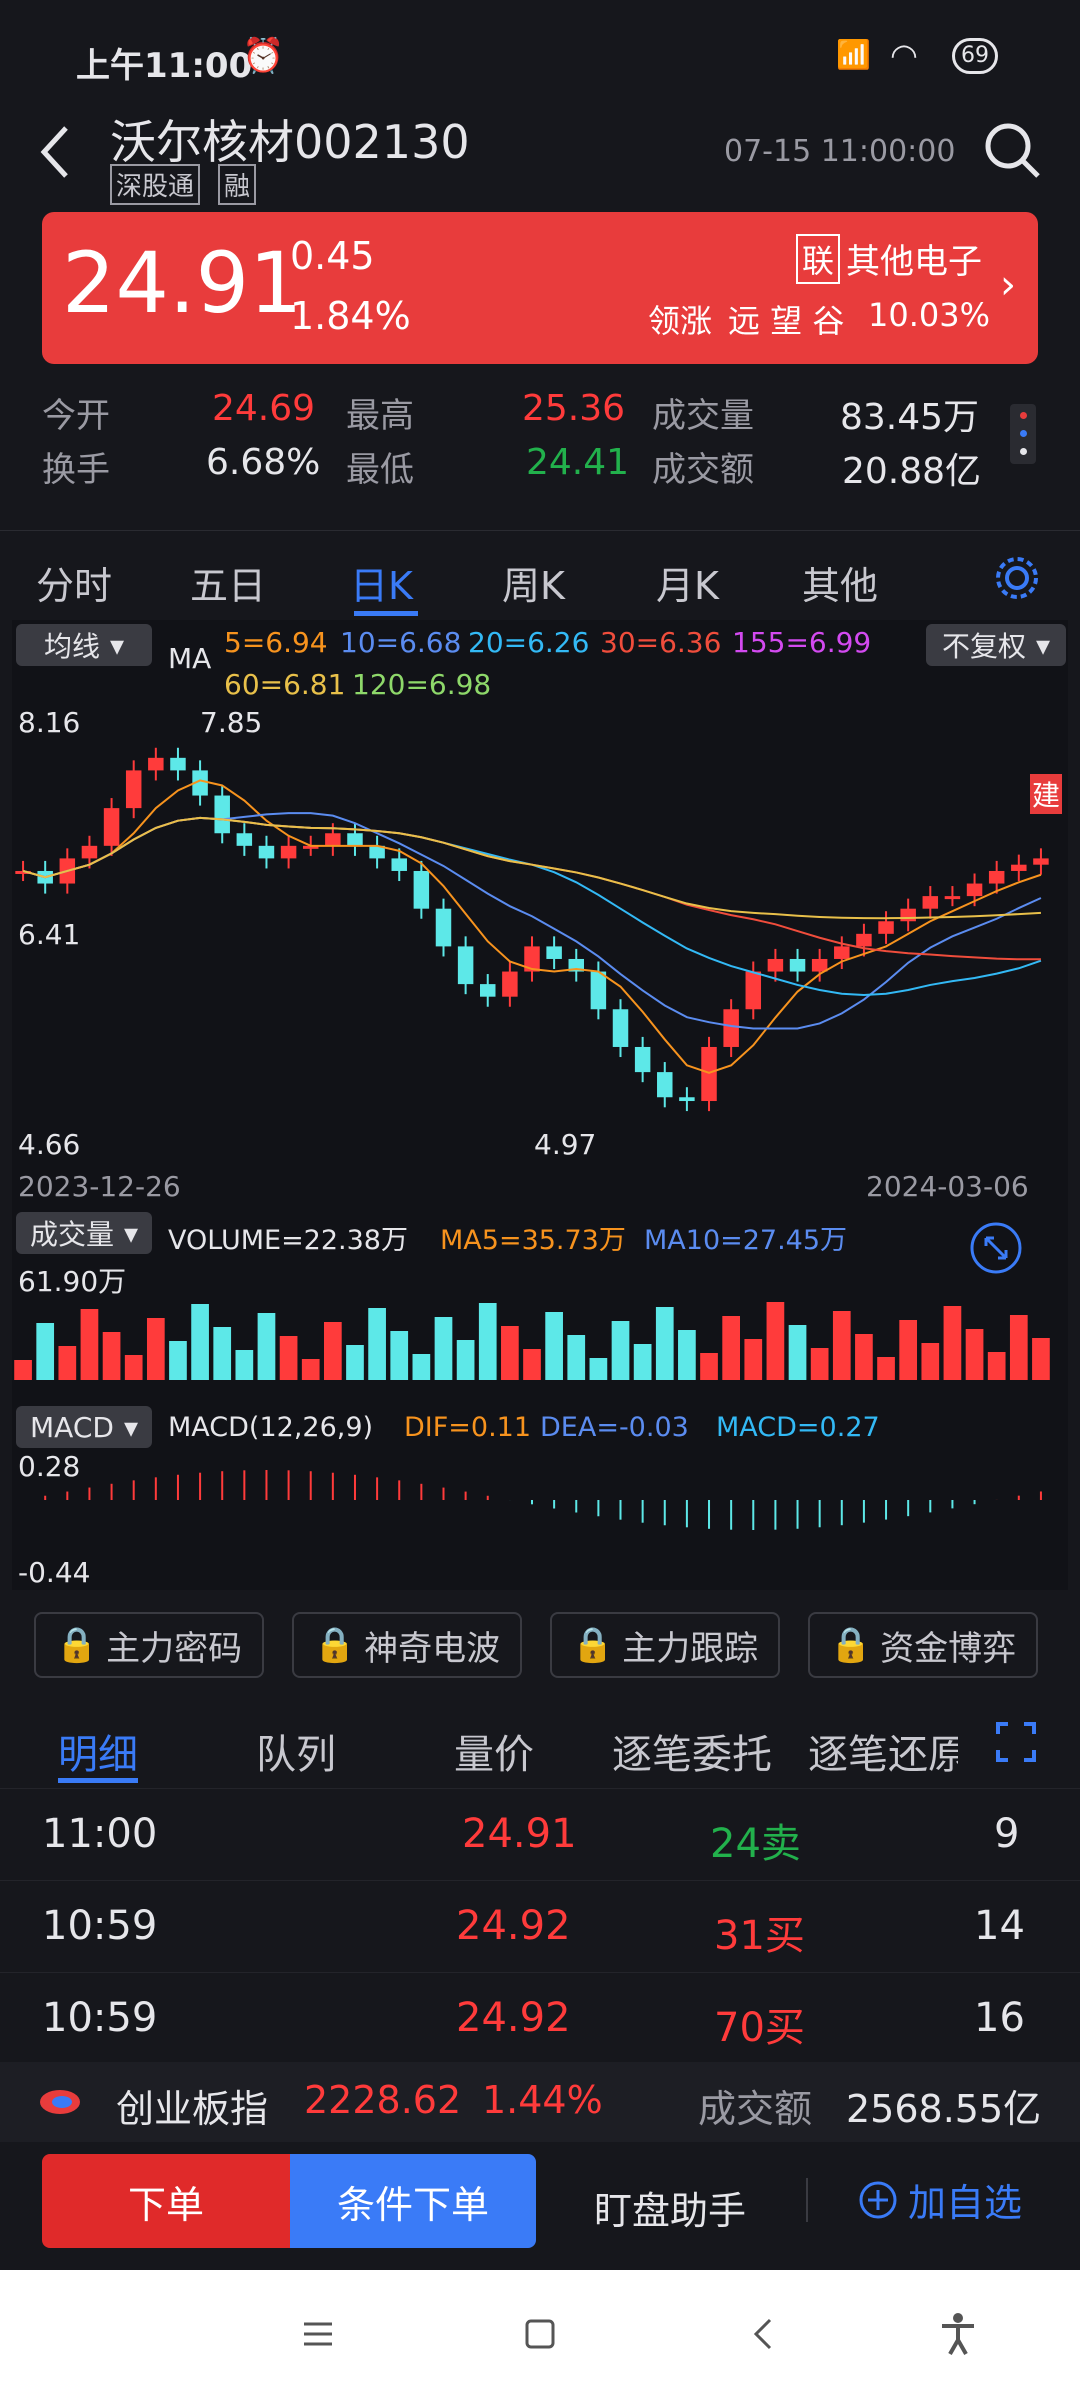 This screenshot has height=2400, width=1080. What do you see at coordinates (533, 582) in the screenshot?
I see `tab-weekly-k: 周K` at bounding box center [533, 582].